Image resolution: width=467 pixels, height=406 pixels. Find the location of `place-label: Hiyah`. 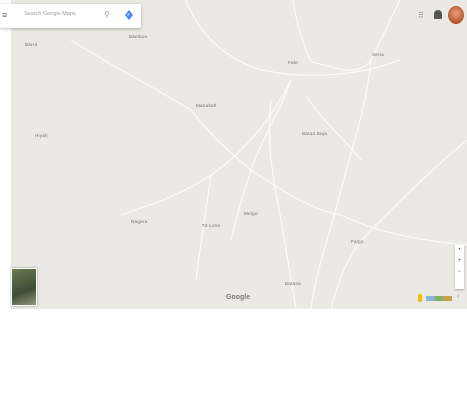

place-label: Hiyah is located at coordinates (41, 135).